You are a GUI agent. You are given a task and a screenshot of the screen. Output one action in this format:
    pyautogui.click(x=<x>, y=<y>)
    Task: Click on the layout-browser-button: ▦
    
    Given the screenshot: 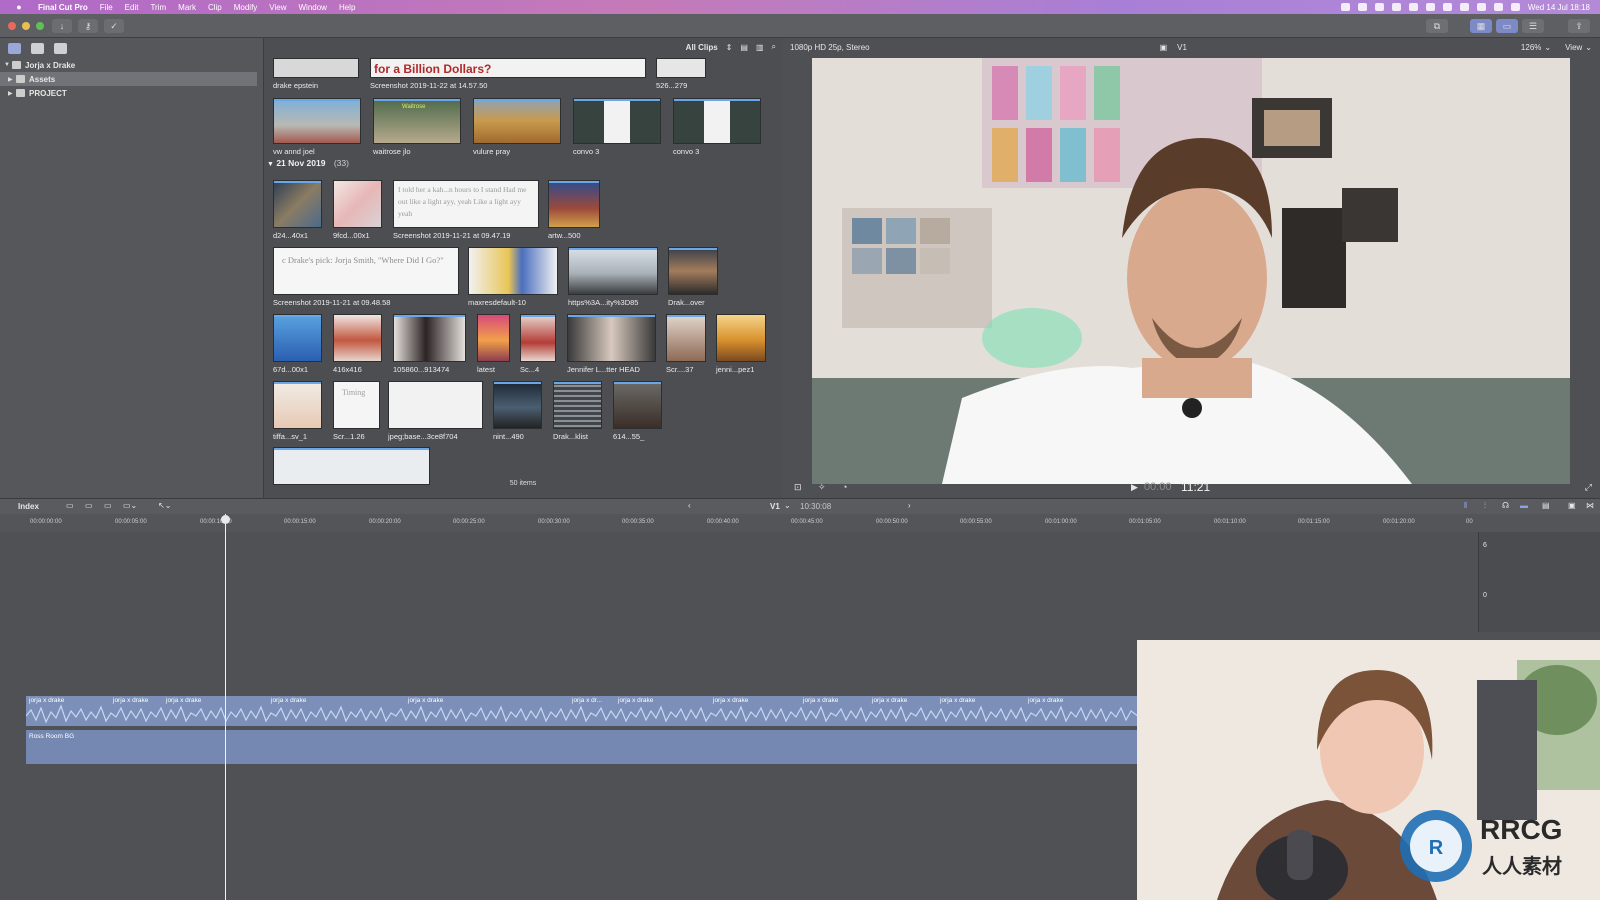 What is the action you would take?
    pyautogui.click(x=1481, y=26)
    